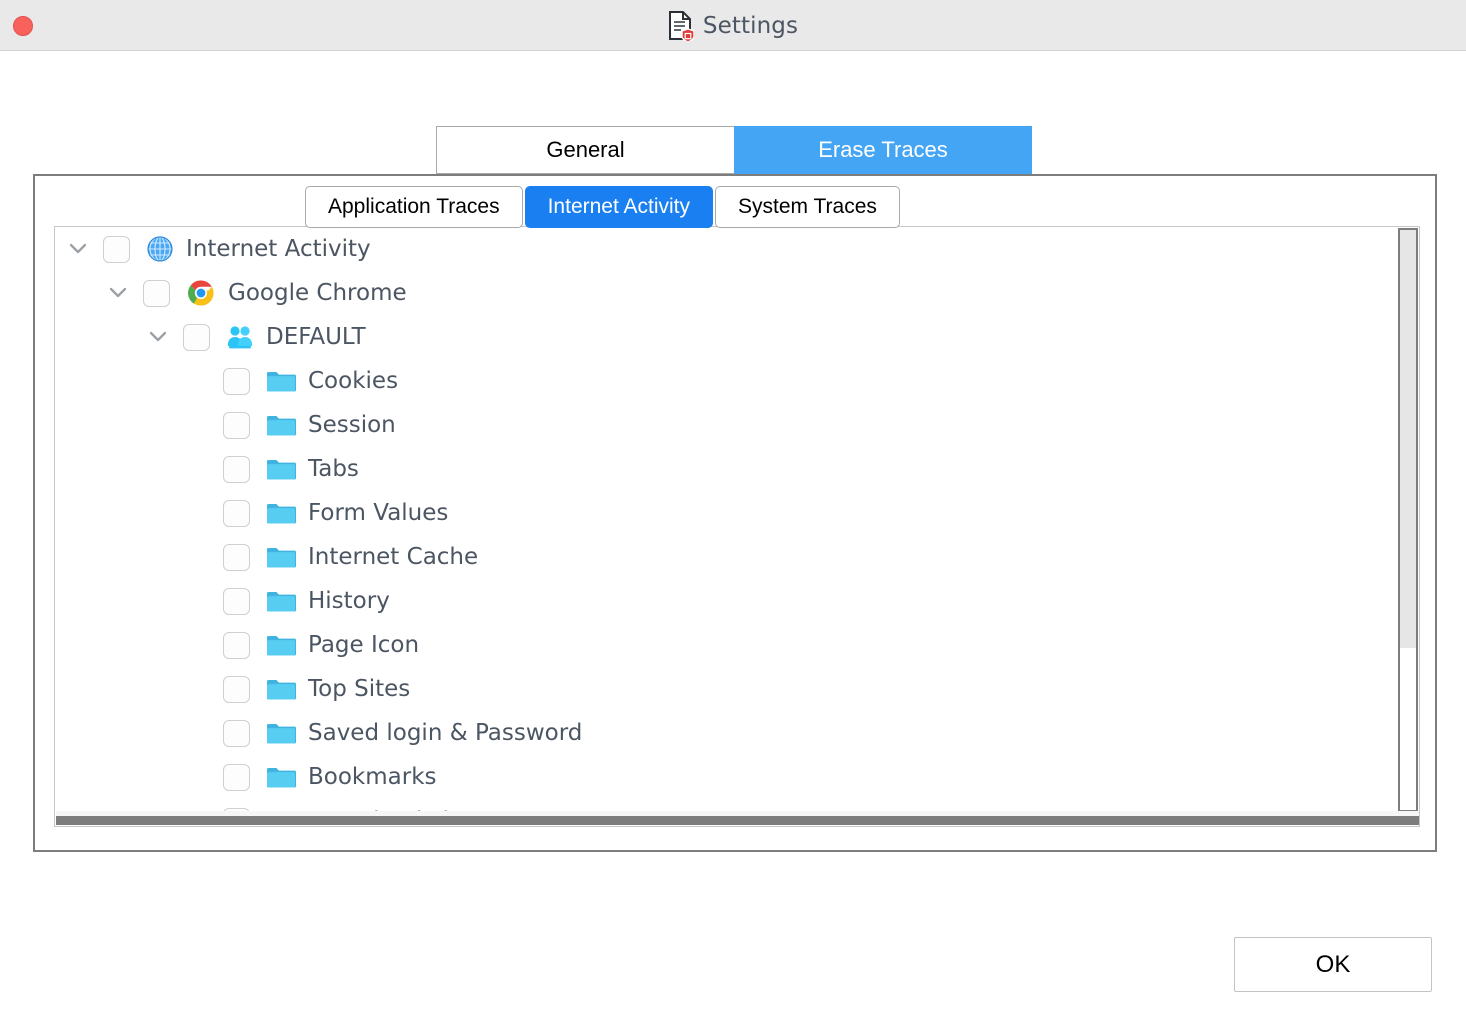  I want to click on tree-row-label: Bookmarks, so click(372, 777).